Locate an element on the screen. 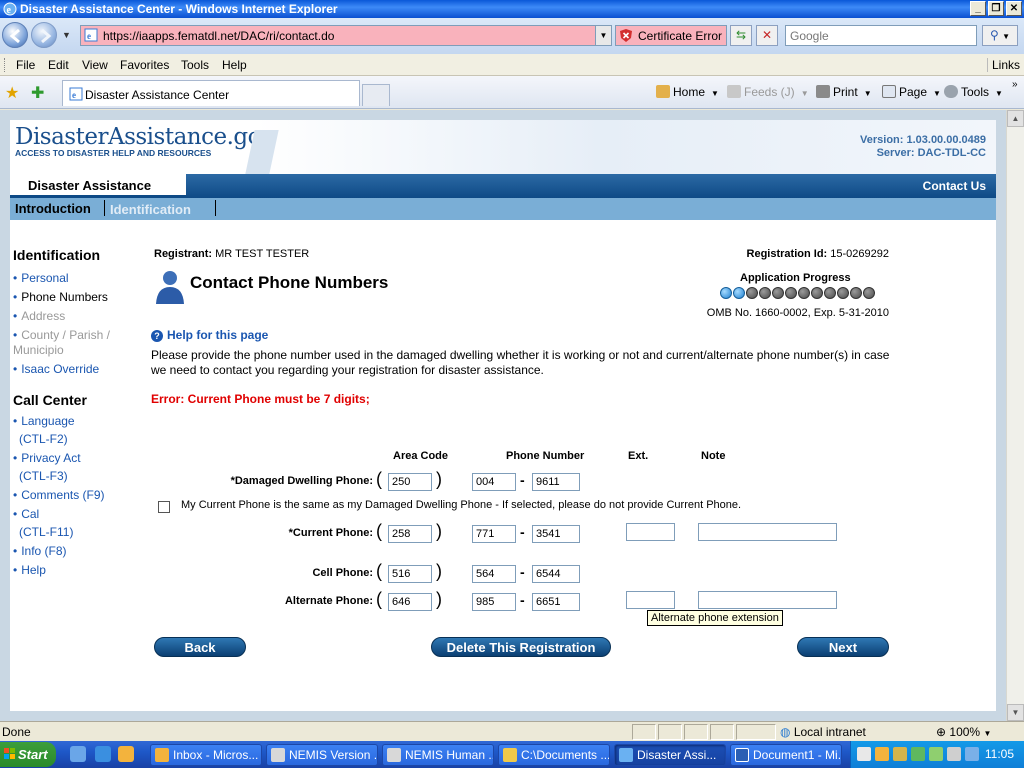 The width and height of the screenshot is (1024, 768). tools-menu-button: Tools ▼ is located at coordinates (973, 92).